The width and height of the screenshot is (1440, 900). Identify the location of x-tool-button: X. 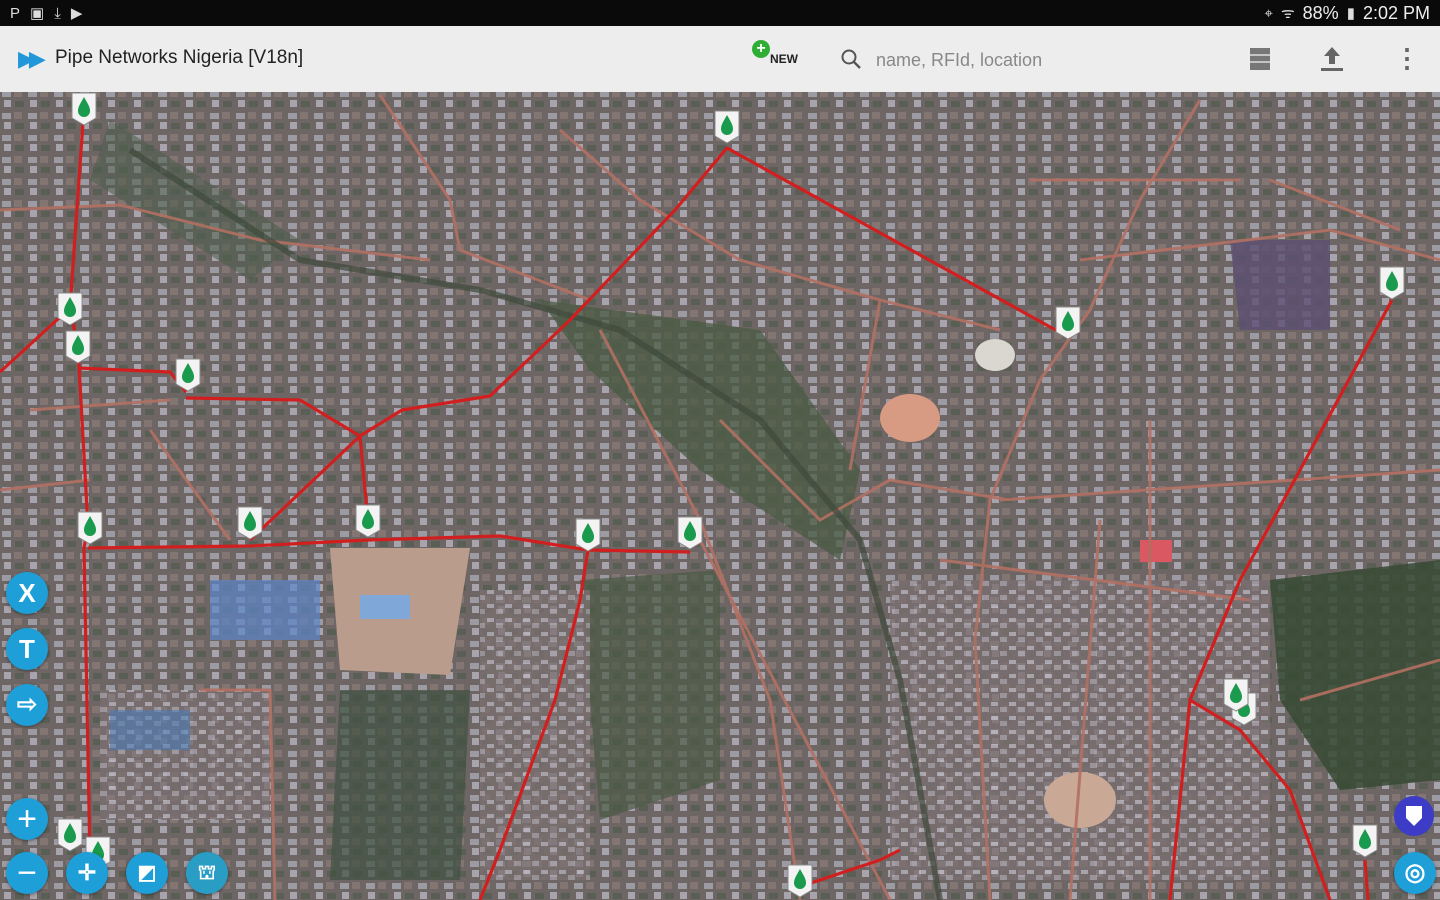
(27, 593).